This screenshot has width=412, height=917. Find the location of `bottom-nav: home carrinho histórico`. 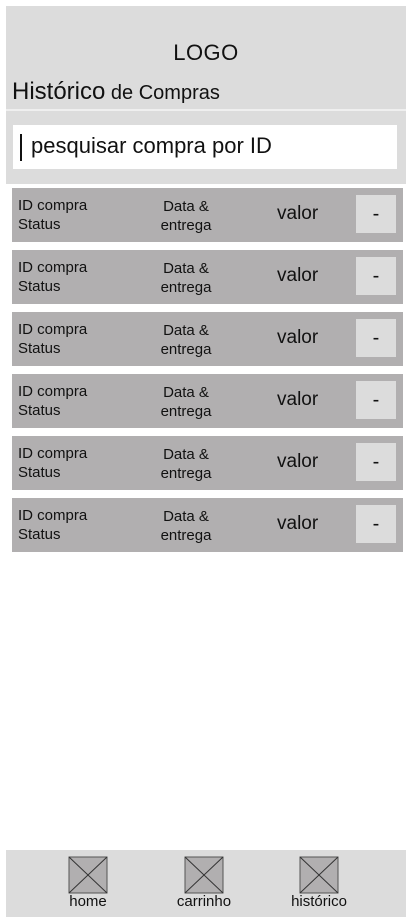

bottom-nav: home carrinho histórico is located at coordinates (206, 883).